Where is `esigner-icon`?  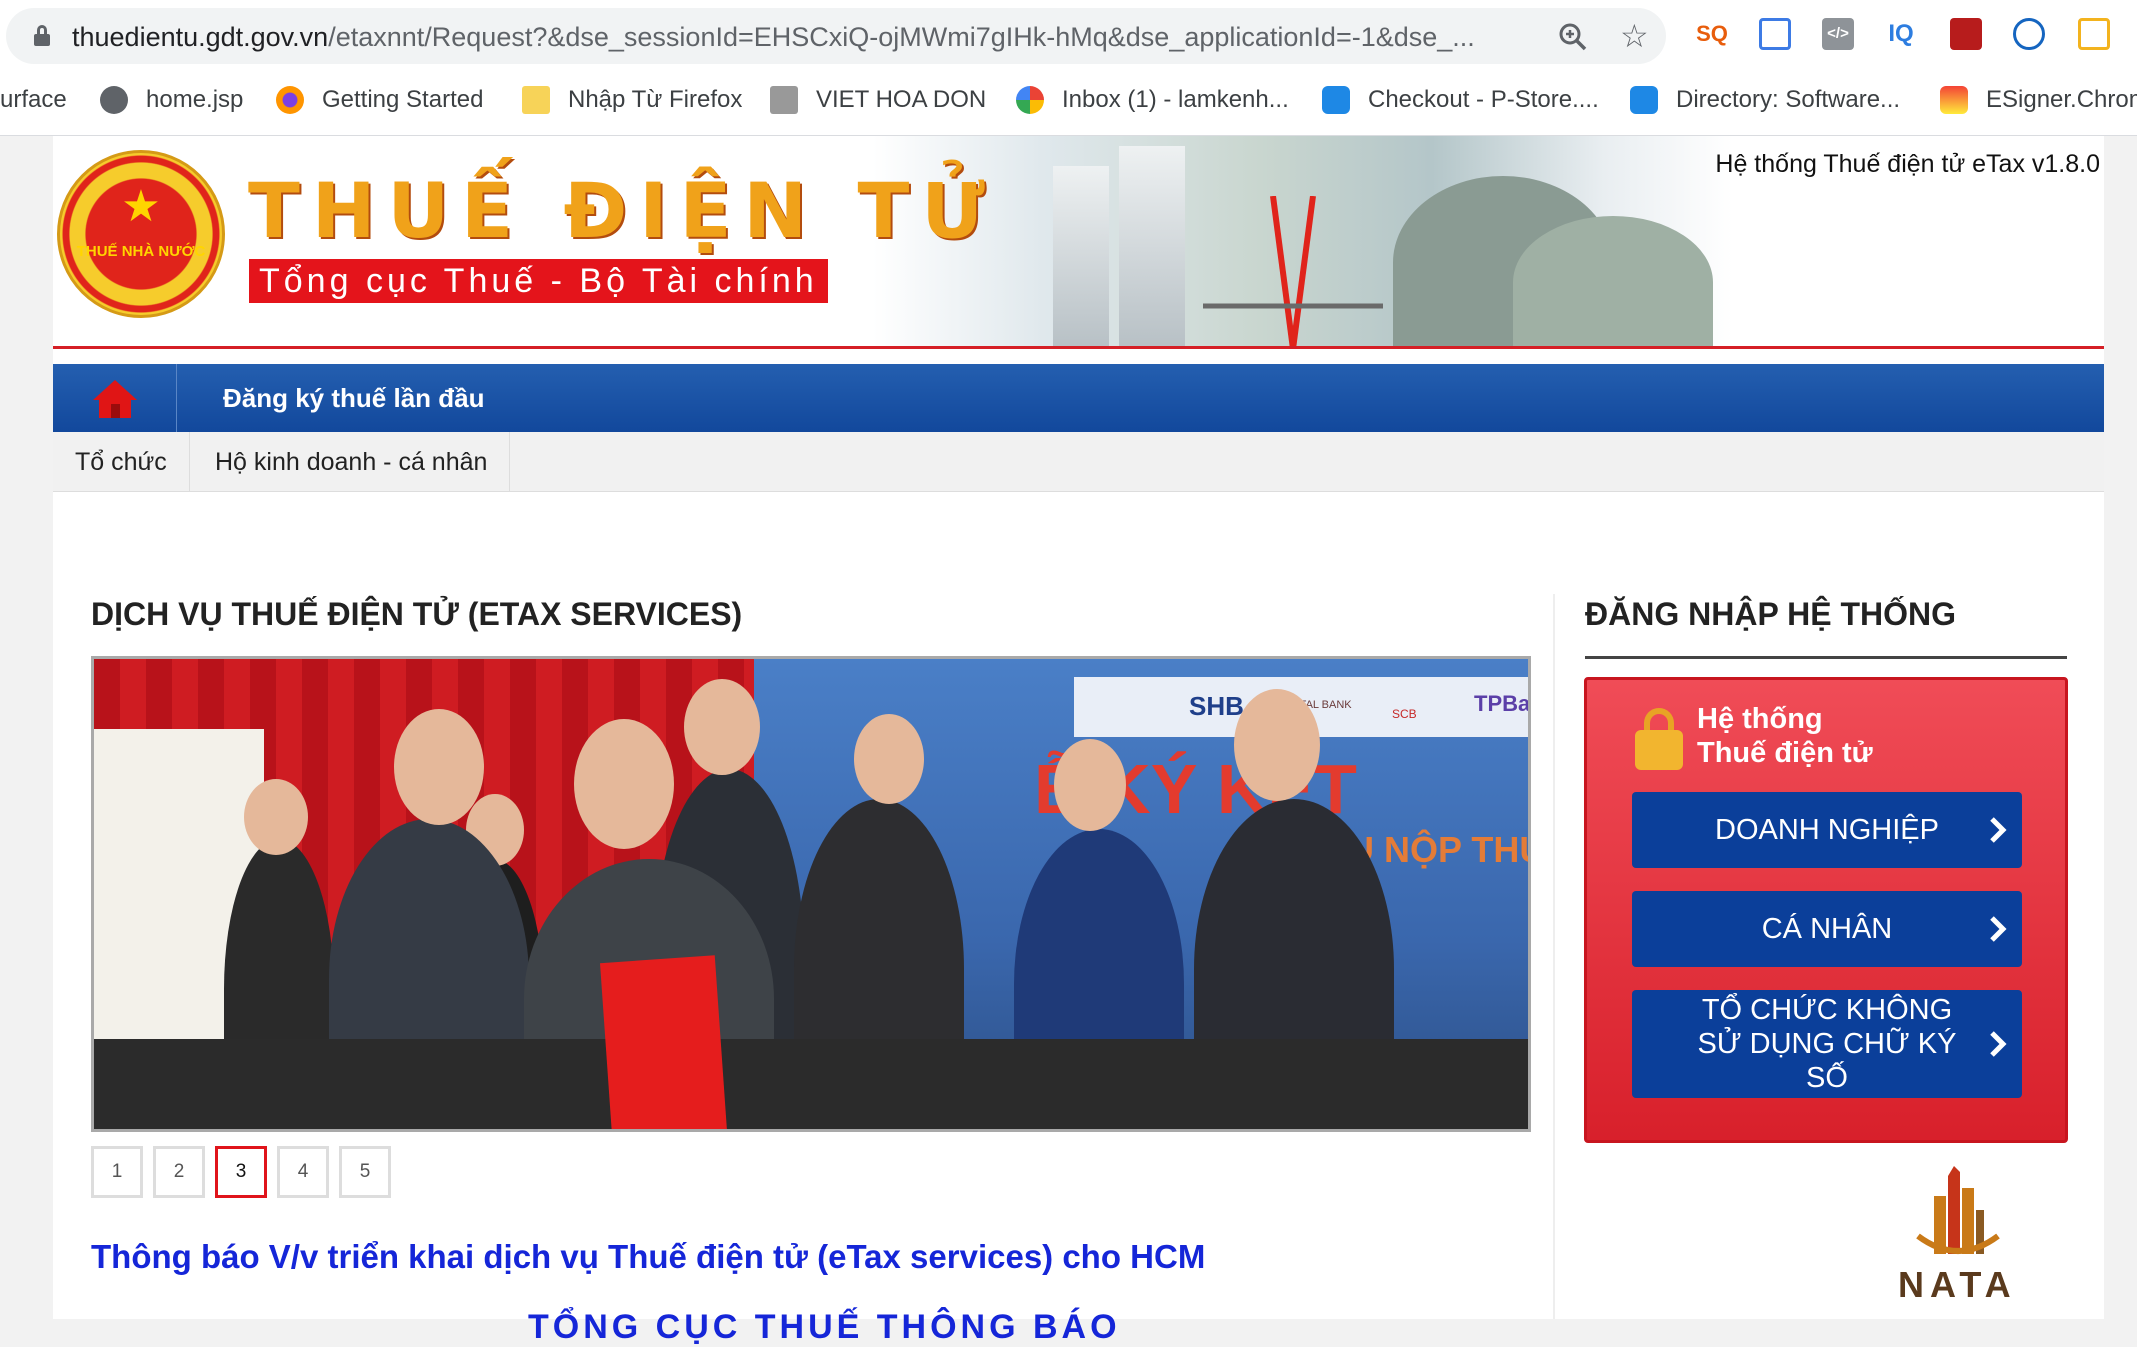
esigner-icon is located at coordinates (1954, 100).